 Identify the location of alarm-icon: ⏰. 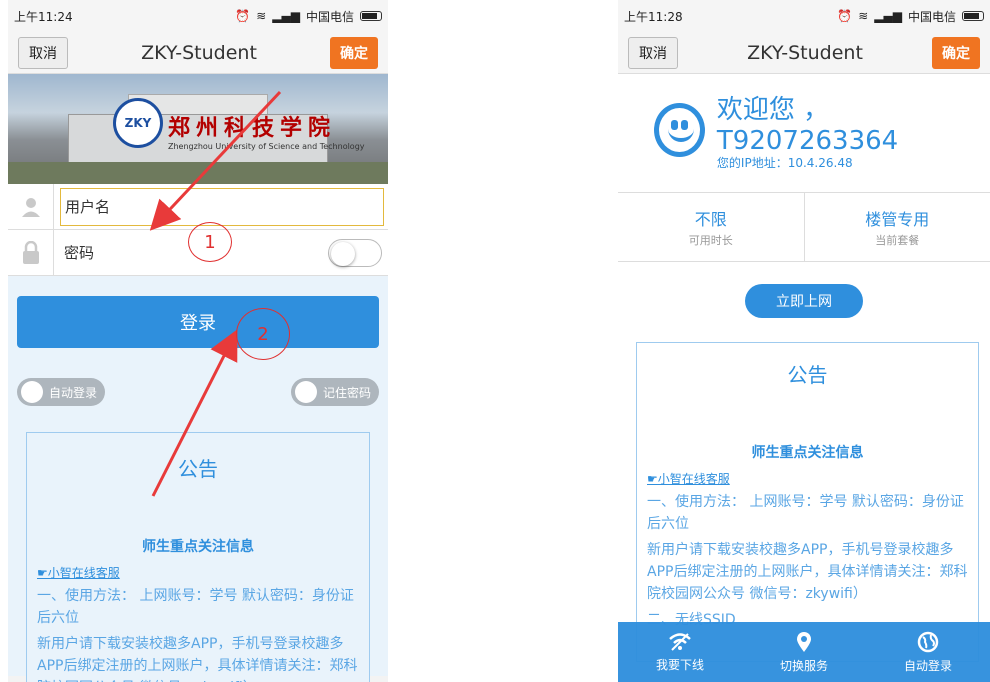
(845, 16).